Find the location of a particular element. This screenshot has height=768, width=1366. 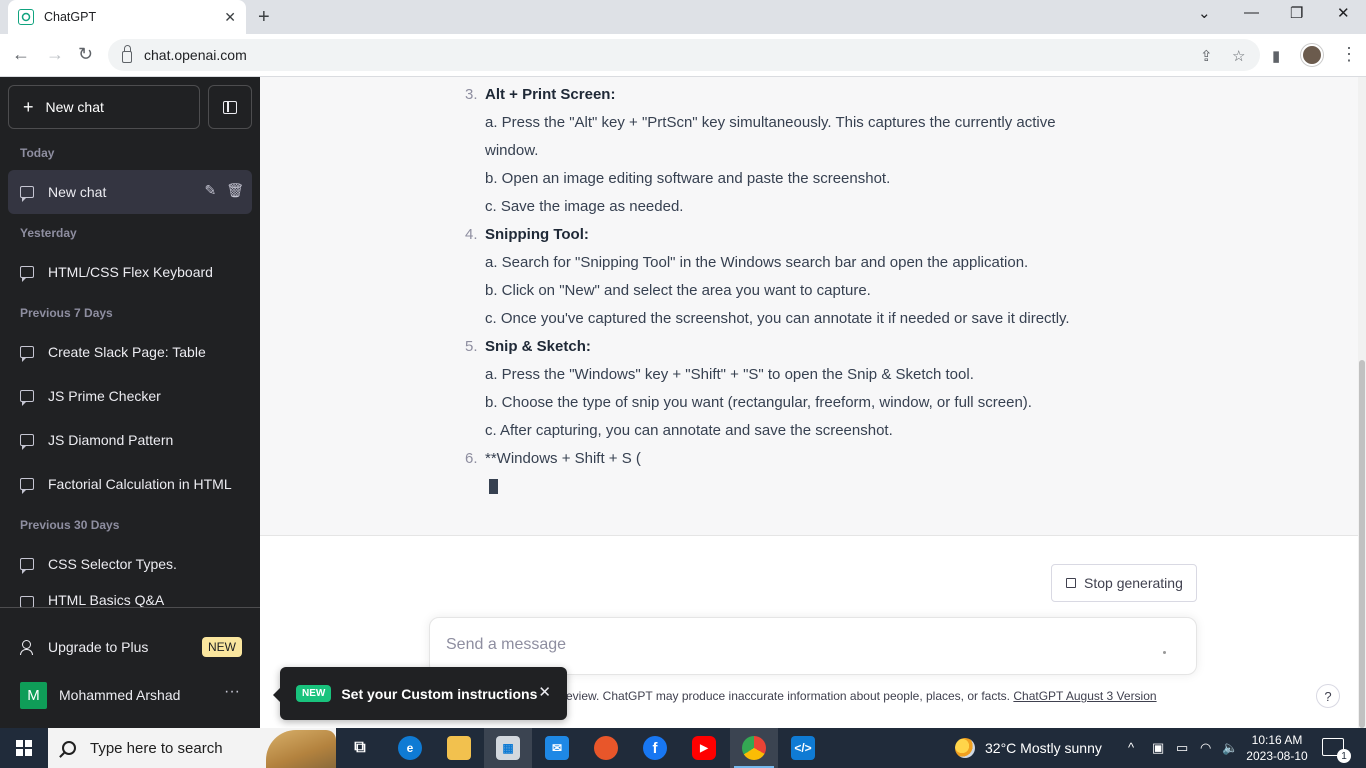

tab-search-icon: ⌄ is located at coordinates (1204, 13).